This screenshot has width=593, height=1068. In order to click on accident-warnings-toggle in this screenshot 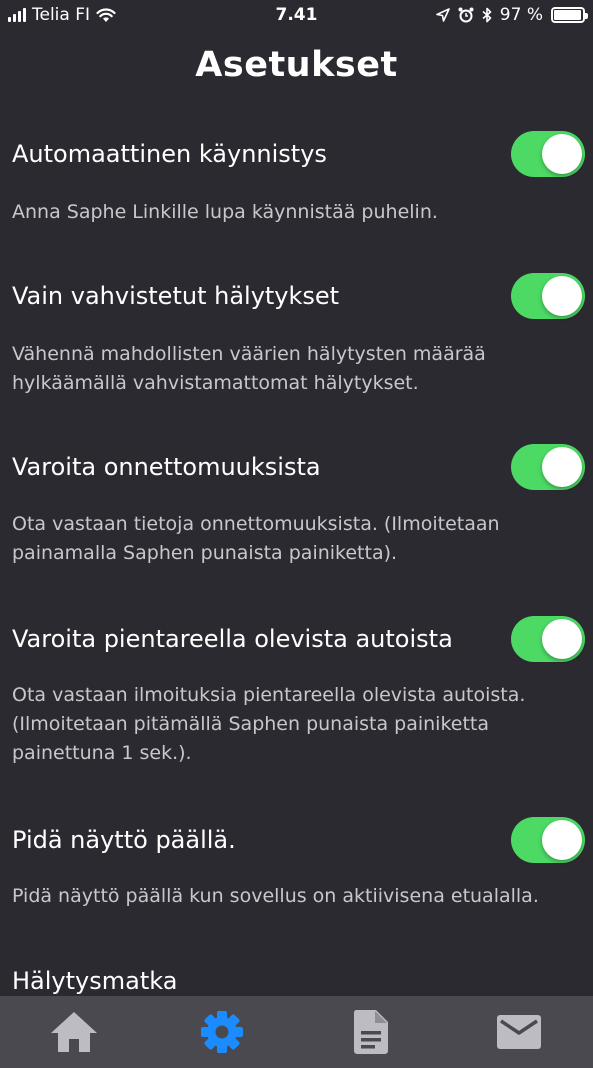, I will do `click(548, 467)`.